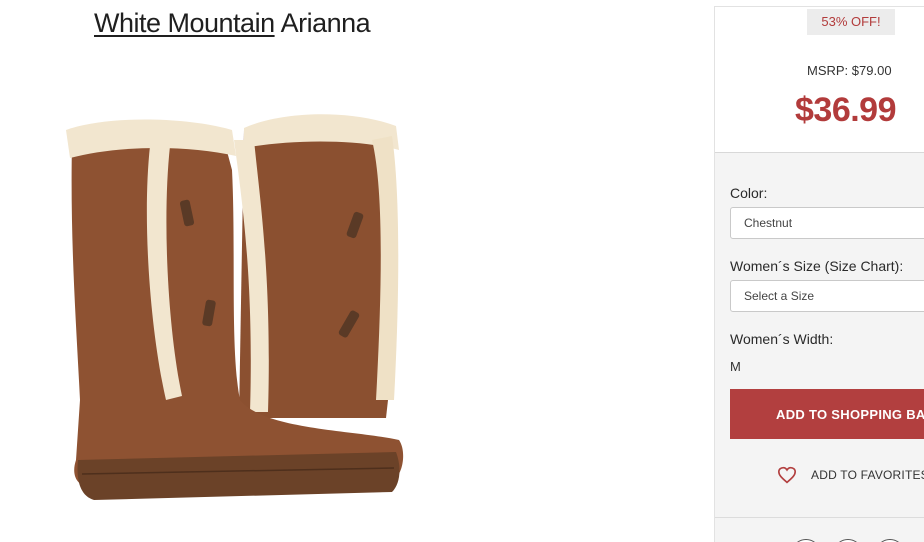 The height and width of the screenshot is (542, 924). What do you see at coordinates (851, 22) in the screenshot?
I see `discount-badge: 53% OFF!` at bounding box center [851, 22].